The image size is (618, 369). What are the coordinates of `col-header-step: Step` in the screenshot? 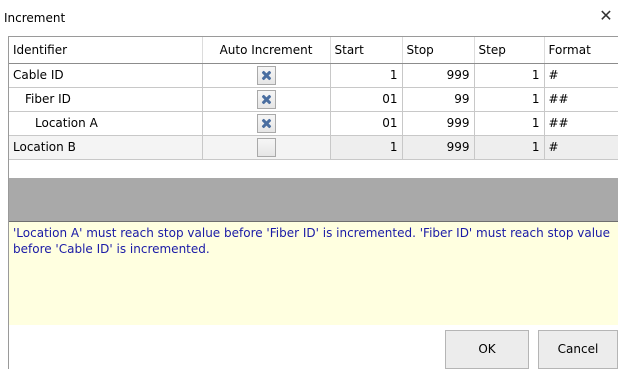 It's located at (509, 50).